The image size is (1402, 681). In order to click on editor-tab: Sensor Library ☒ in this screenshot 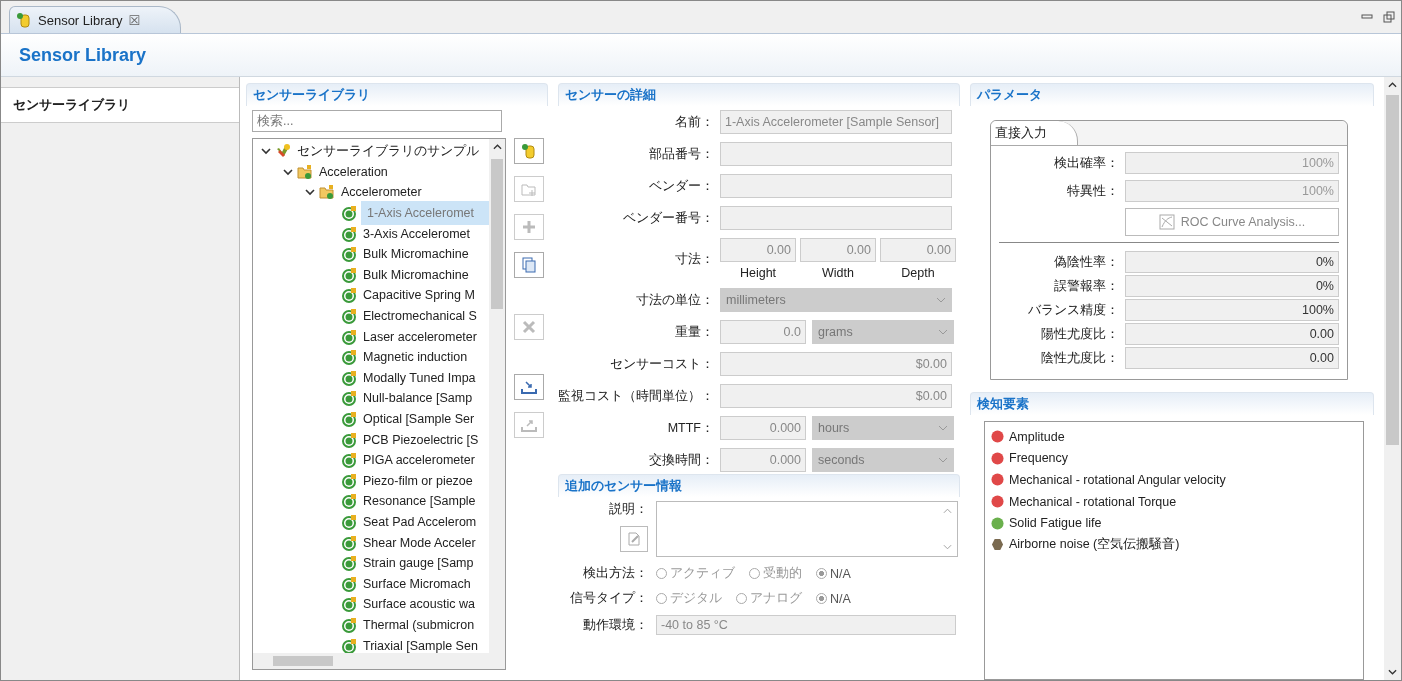, I will do `click(95, 19)`.